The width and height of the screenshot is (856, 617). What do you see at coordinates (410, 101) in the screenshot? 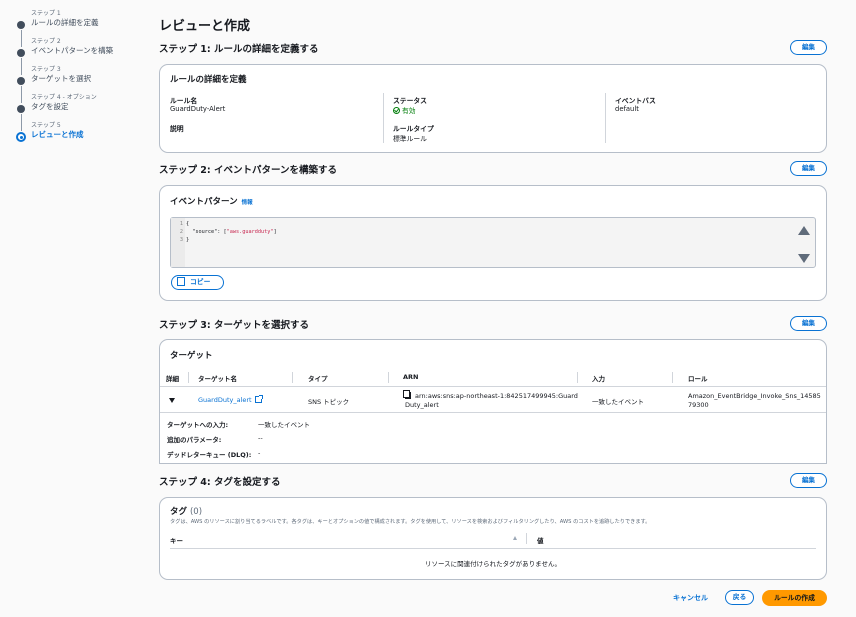
I see `status-label: ステータス` at bounding box center [410, 101].